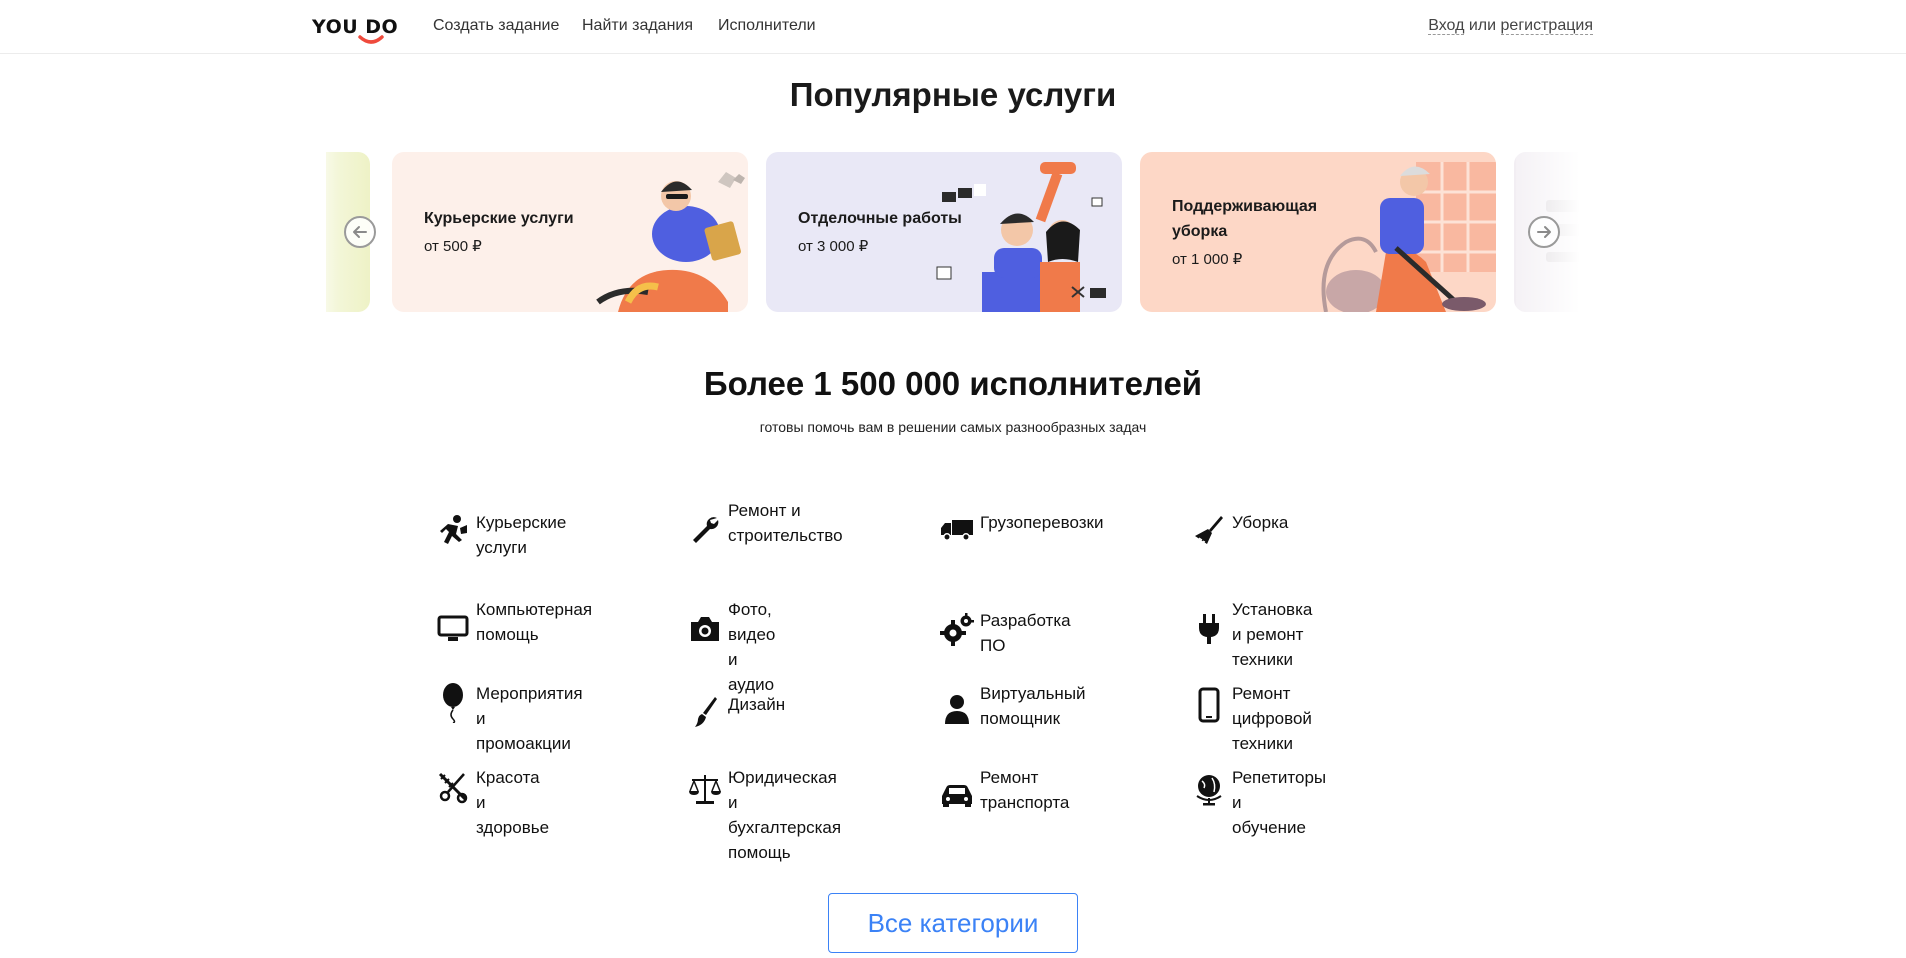  I want to click on register-link: регистрация, so click(1546, 26).